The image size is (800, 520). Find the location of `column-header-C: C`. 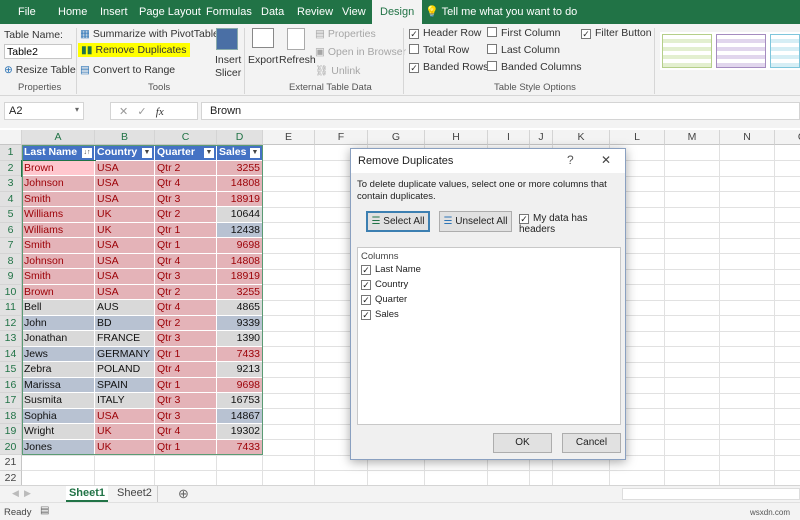

column-header-C: C is located at coordinates (186, 137).